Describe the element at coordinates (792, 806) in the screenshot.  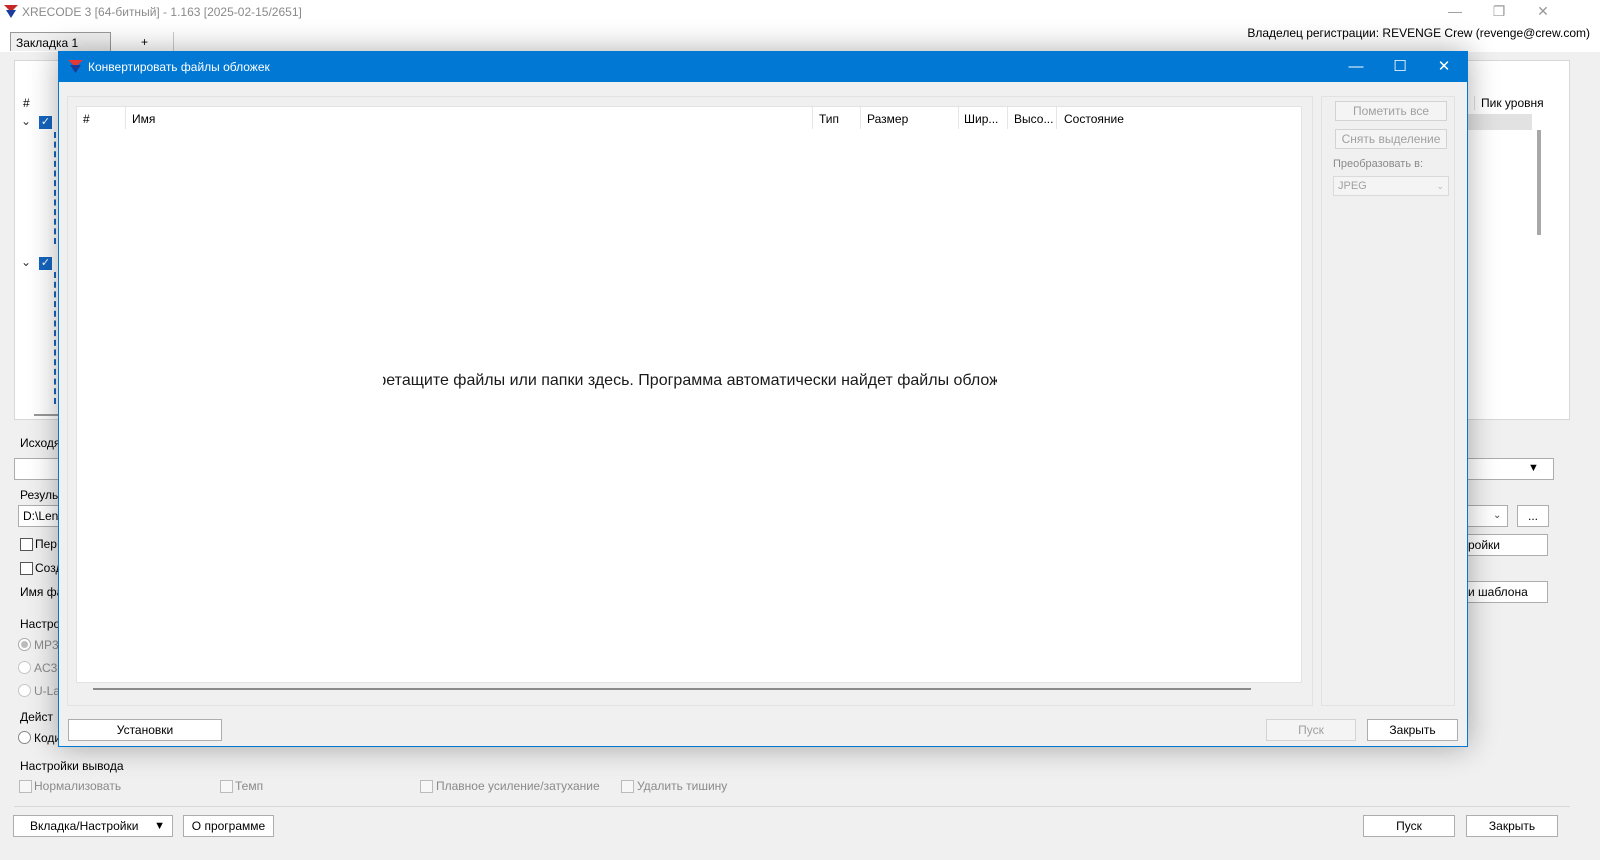
I see `bottom-divider` at that location.